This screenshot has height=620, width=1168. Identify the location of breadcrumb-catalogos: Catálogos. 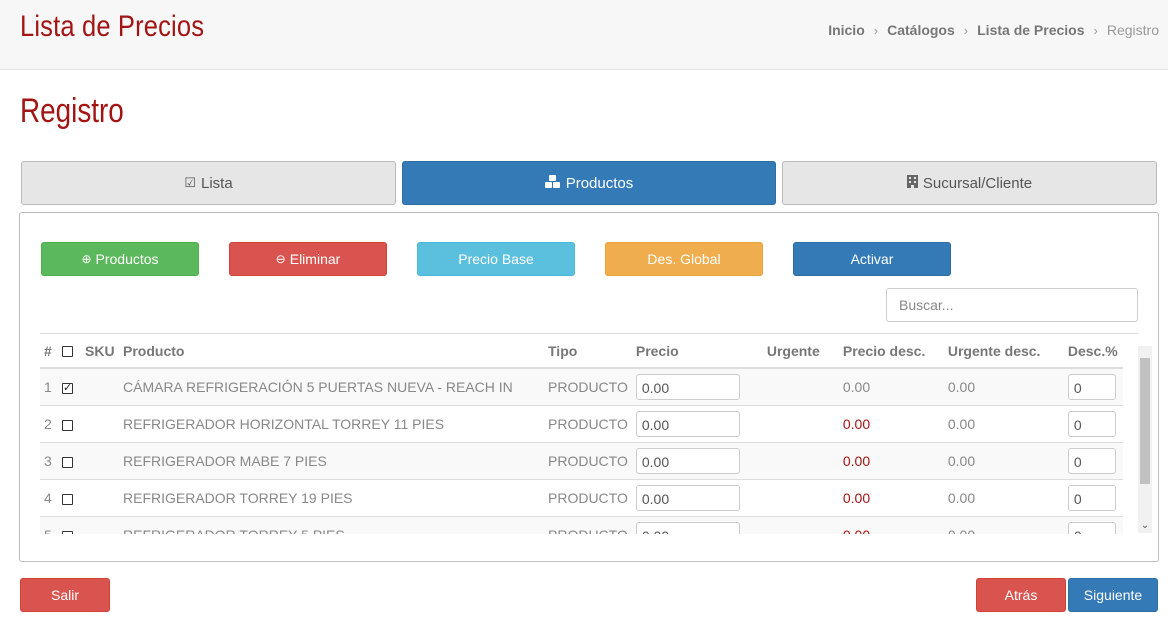
(921, 30).